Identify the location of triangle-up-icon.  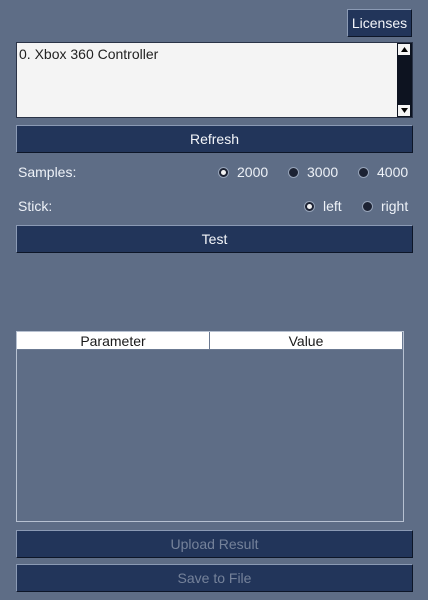
(404, 49).